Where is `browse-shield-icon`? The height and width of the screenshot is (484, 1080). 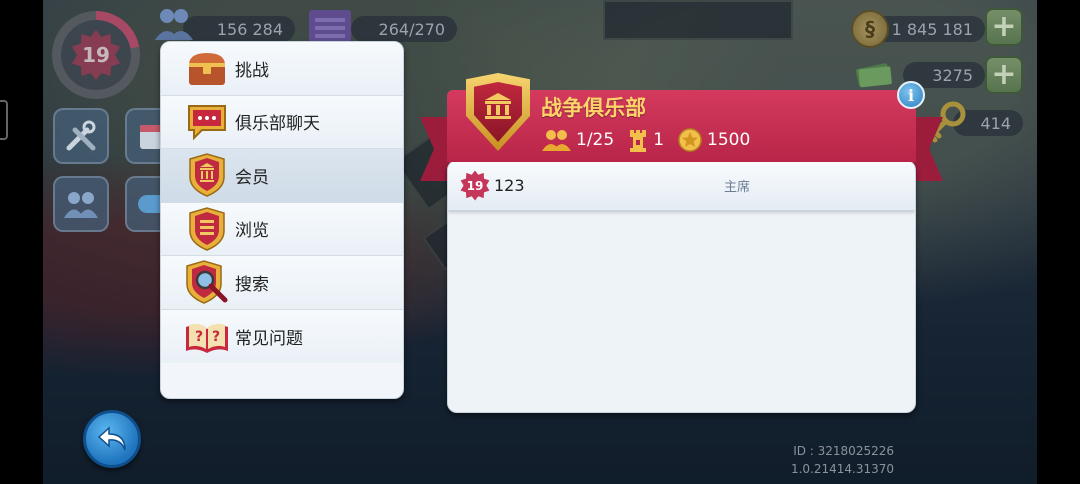
browse-shield-icon is located at coordinates (207, 228).